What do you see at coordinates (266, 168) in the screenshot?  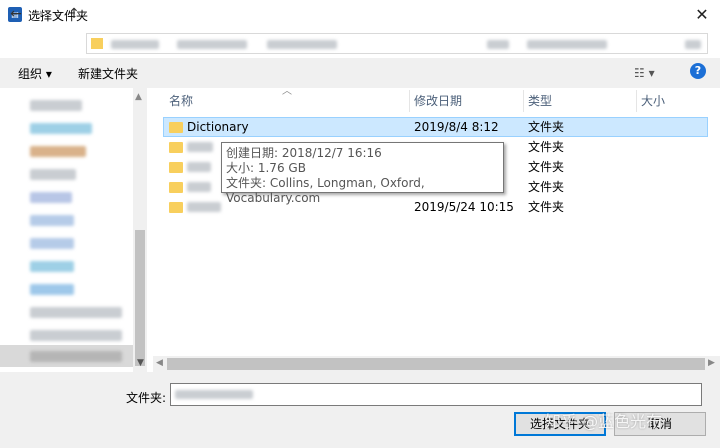 I see `tooltip-size: 大小: 1.76 GB` at bounding box center [266, 168].